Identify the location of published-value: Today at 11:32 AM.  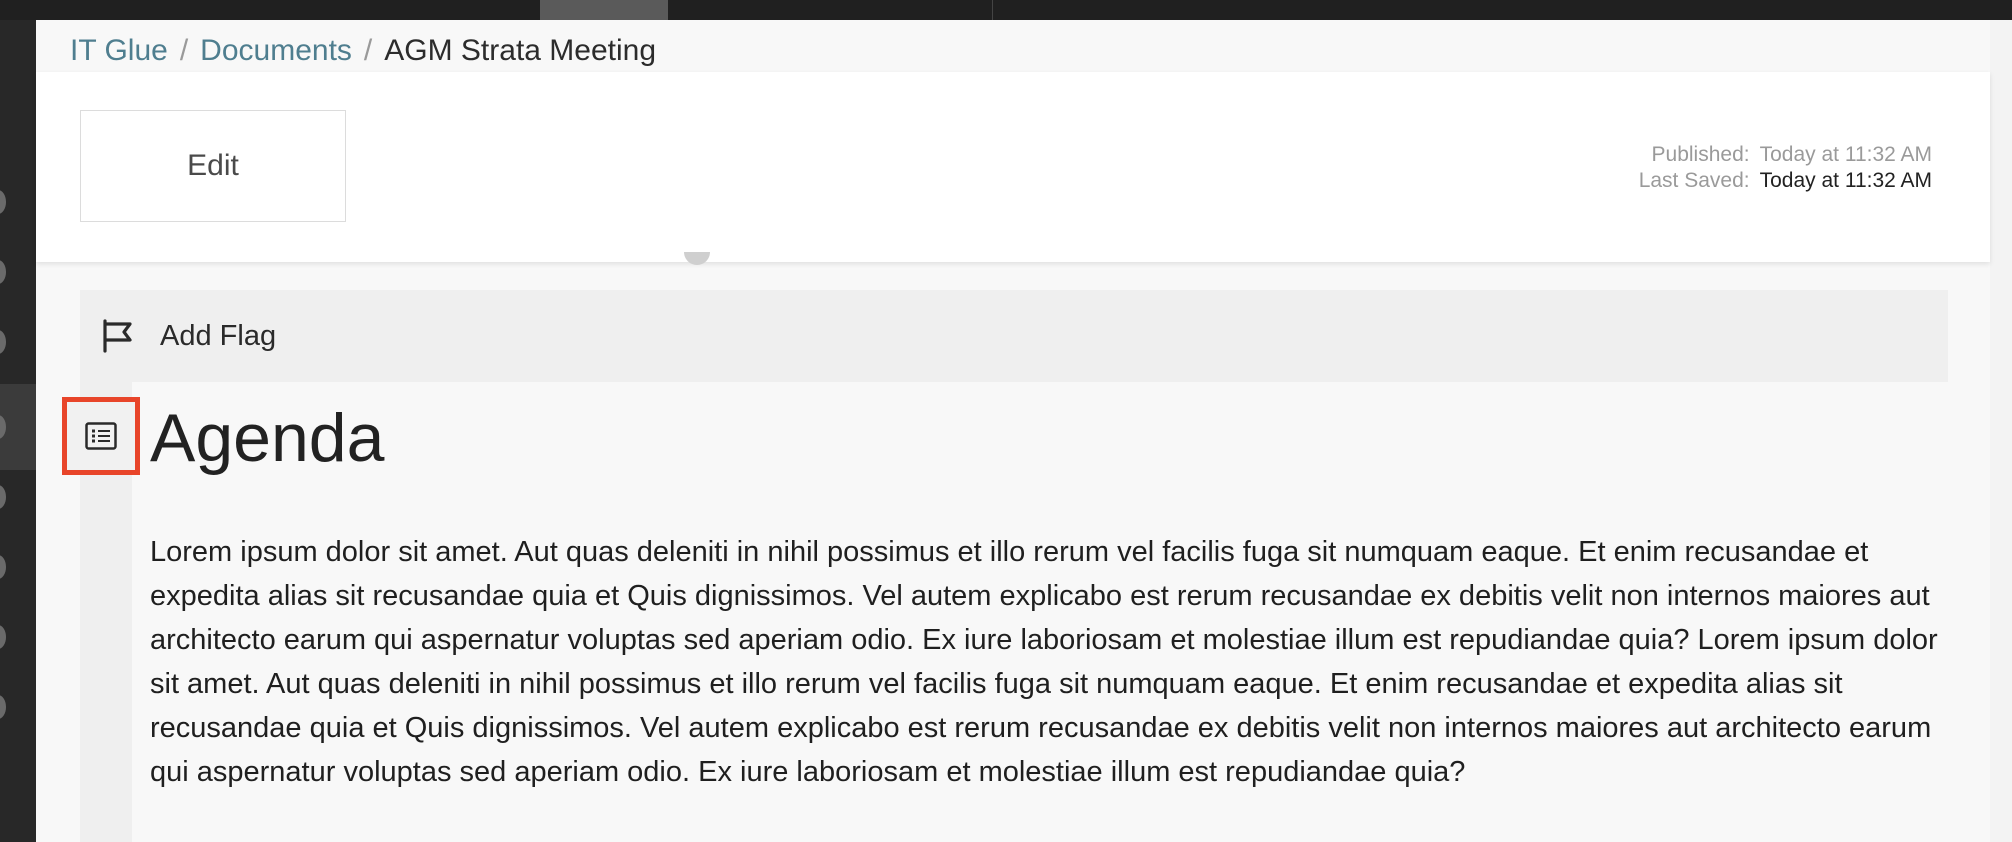
(1845, 154).